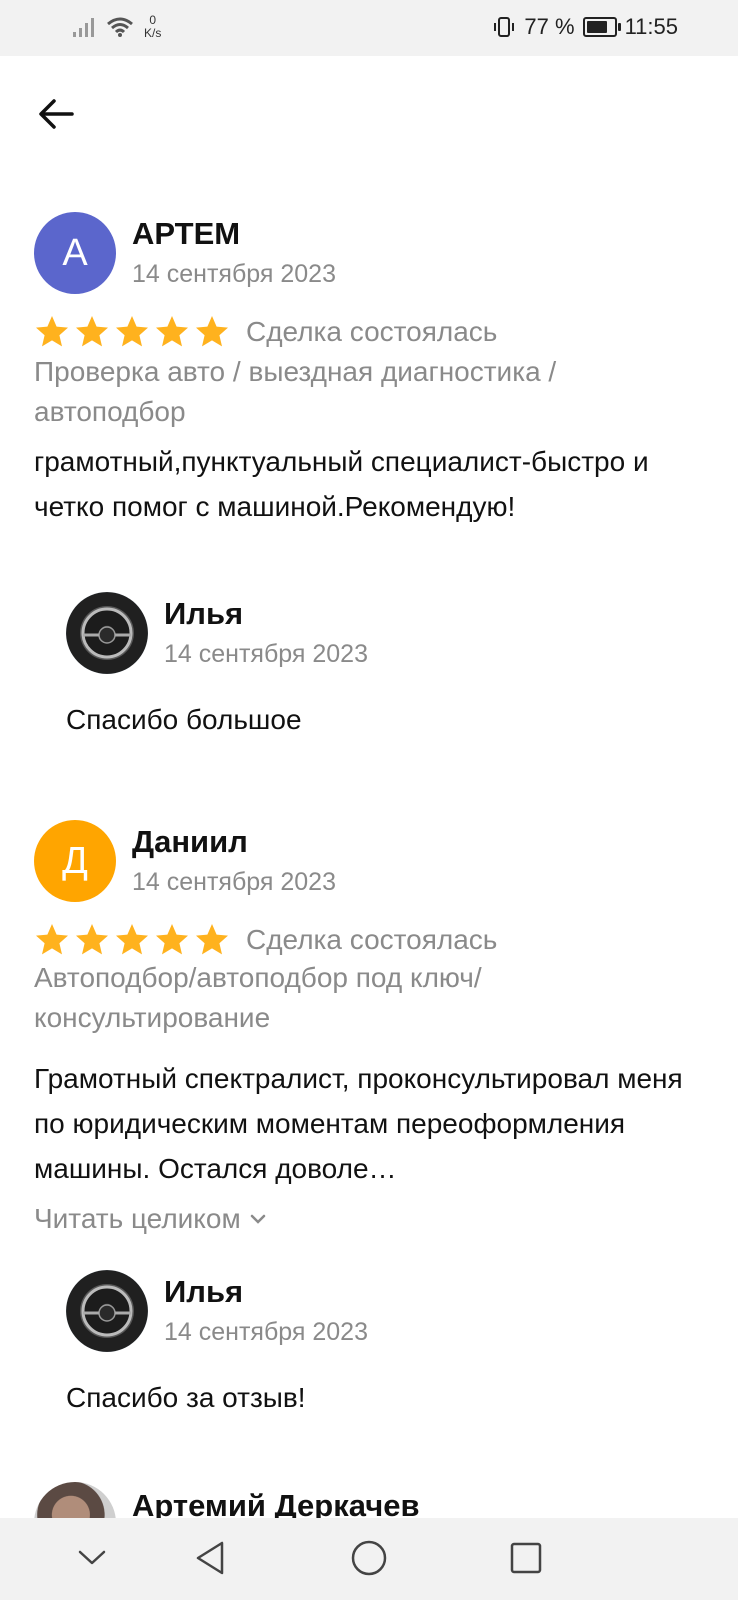 This screenshot has height=1600, width=738. I want to click on avatar-letter: А, so click(75, 252).